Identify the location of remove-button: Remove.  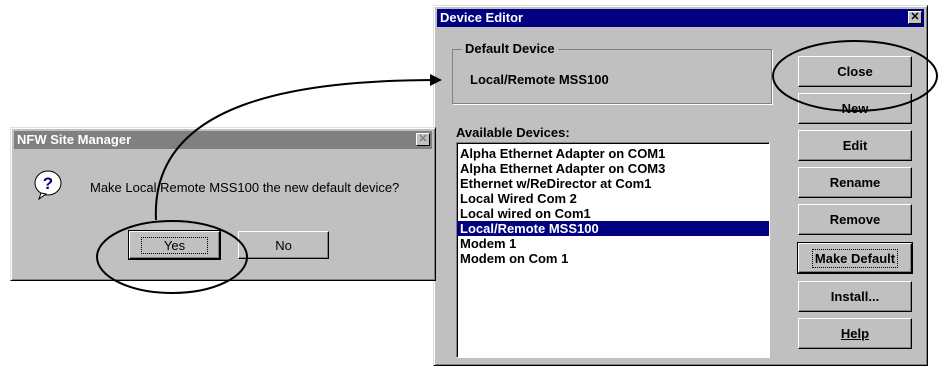
(855, 219).